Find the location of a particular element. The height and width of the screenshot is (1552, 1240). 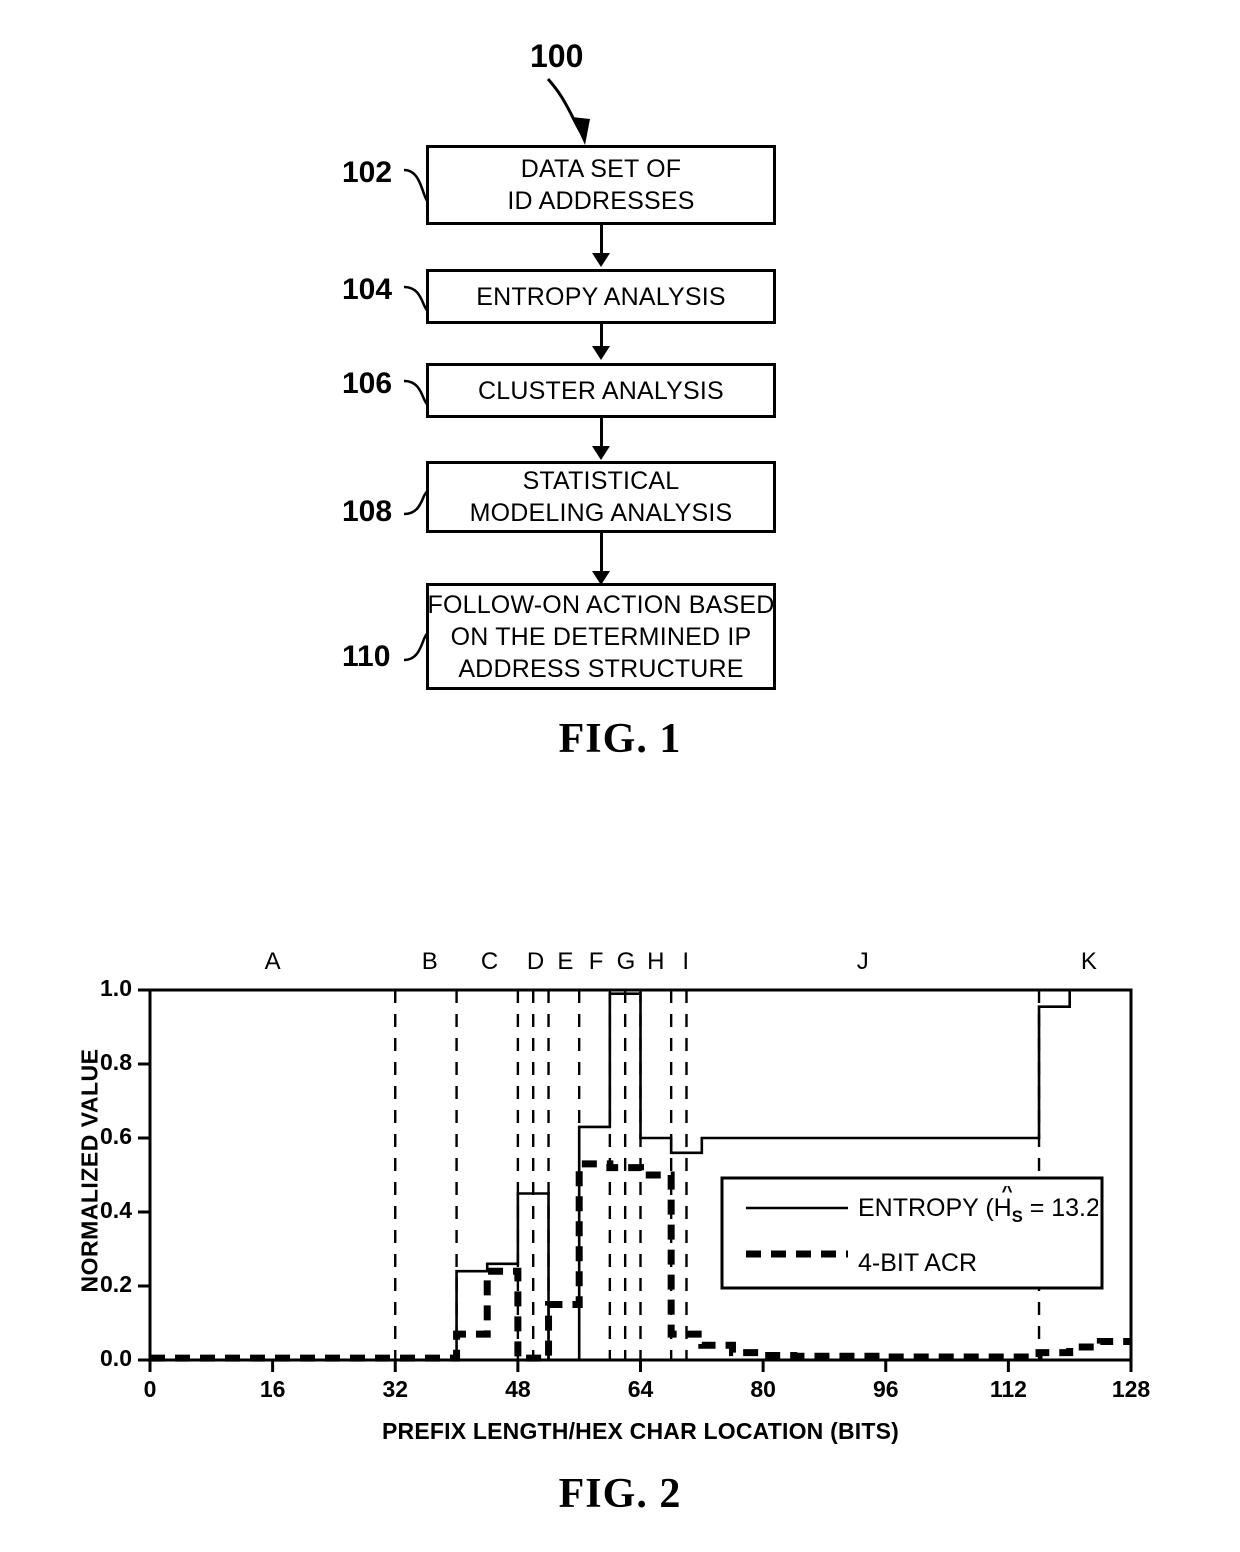

region-label-b: B is located at coordinates (429, 961).